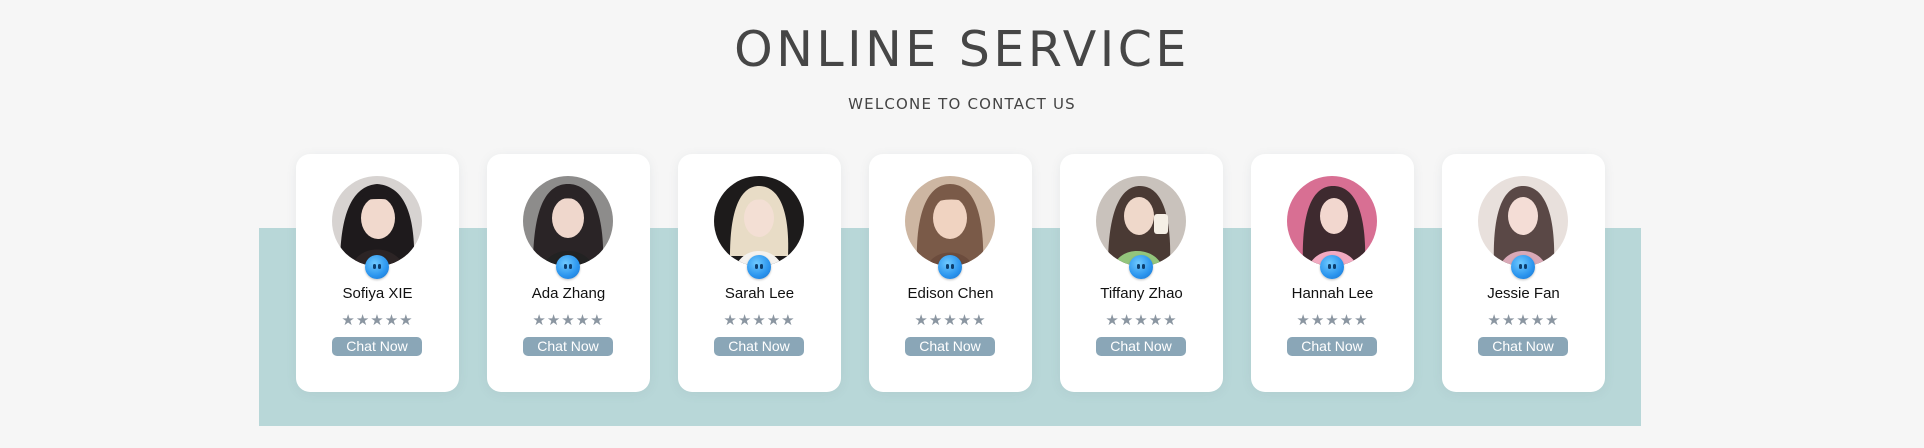 The image size is (1924, 448). I want to click on agent-name: Ada Zhang, so click(568, 293).